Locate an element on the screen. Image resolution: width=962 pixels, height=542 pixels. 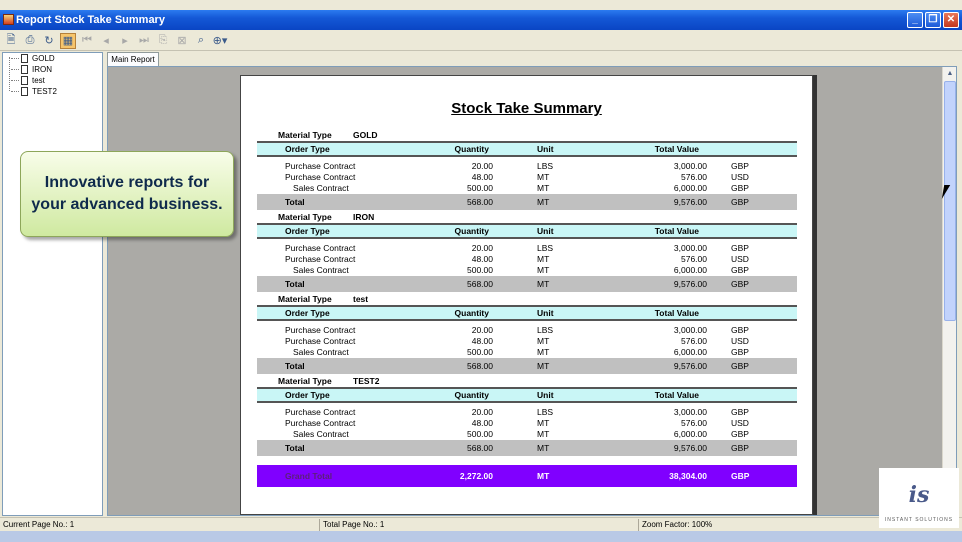
logo-text: INSTANT SOLUTIONS is located at coordinates (919, 520).